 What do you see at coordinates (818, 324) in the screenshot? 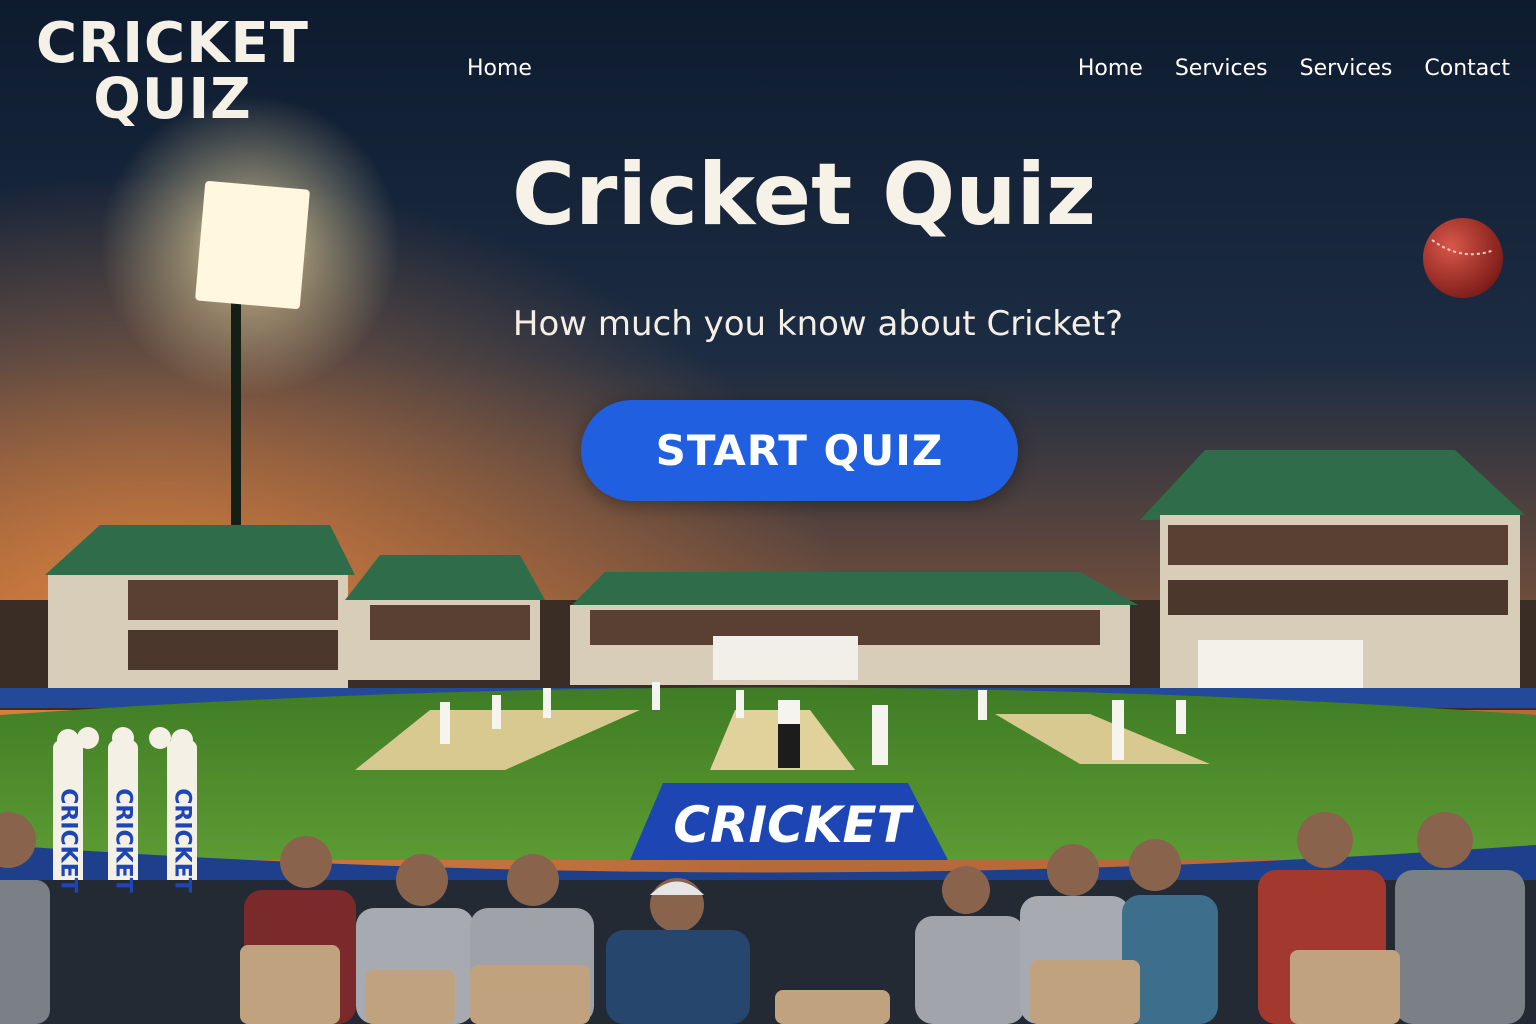
I see `hero-subtitle: How much you know about Cricket?` at bounding box center [818, 324].